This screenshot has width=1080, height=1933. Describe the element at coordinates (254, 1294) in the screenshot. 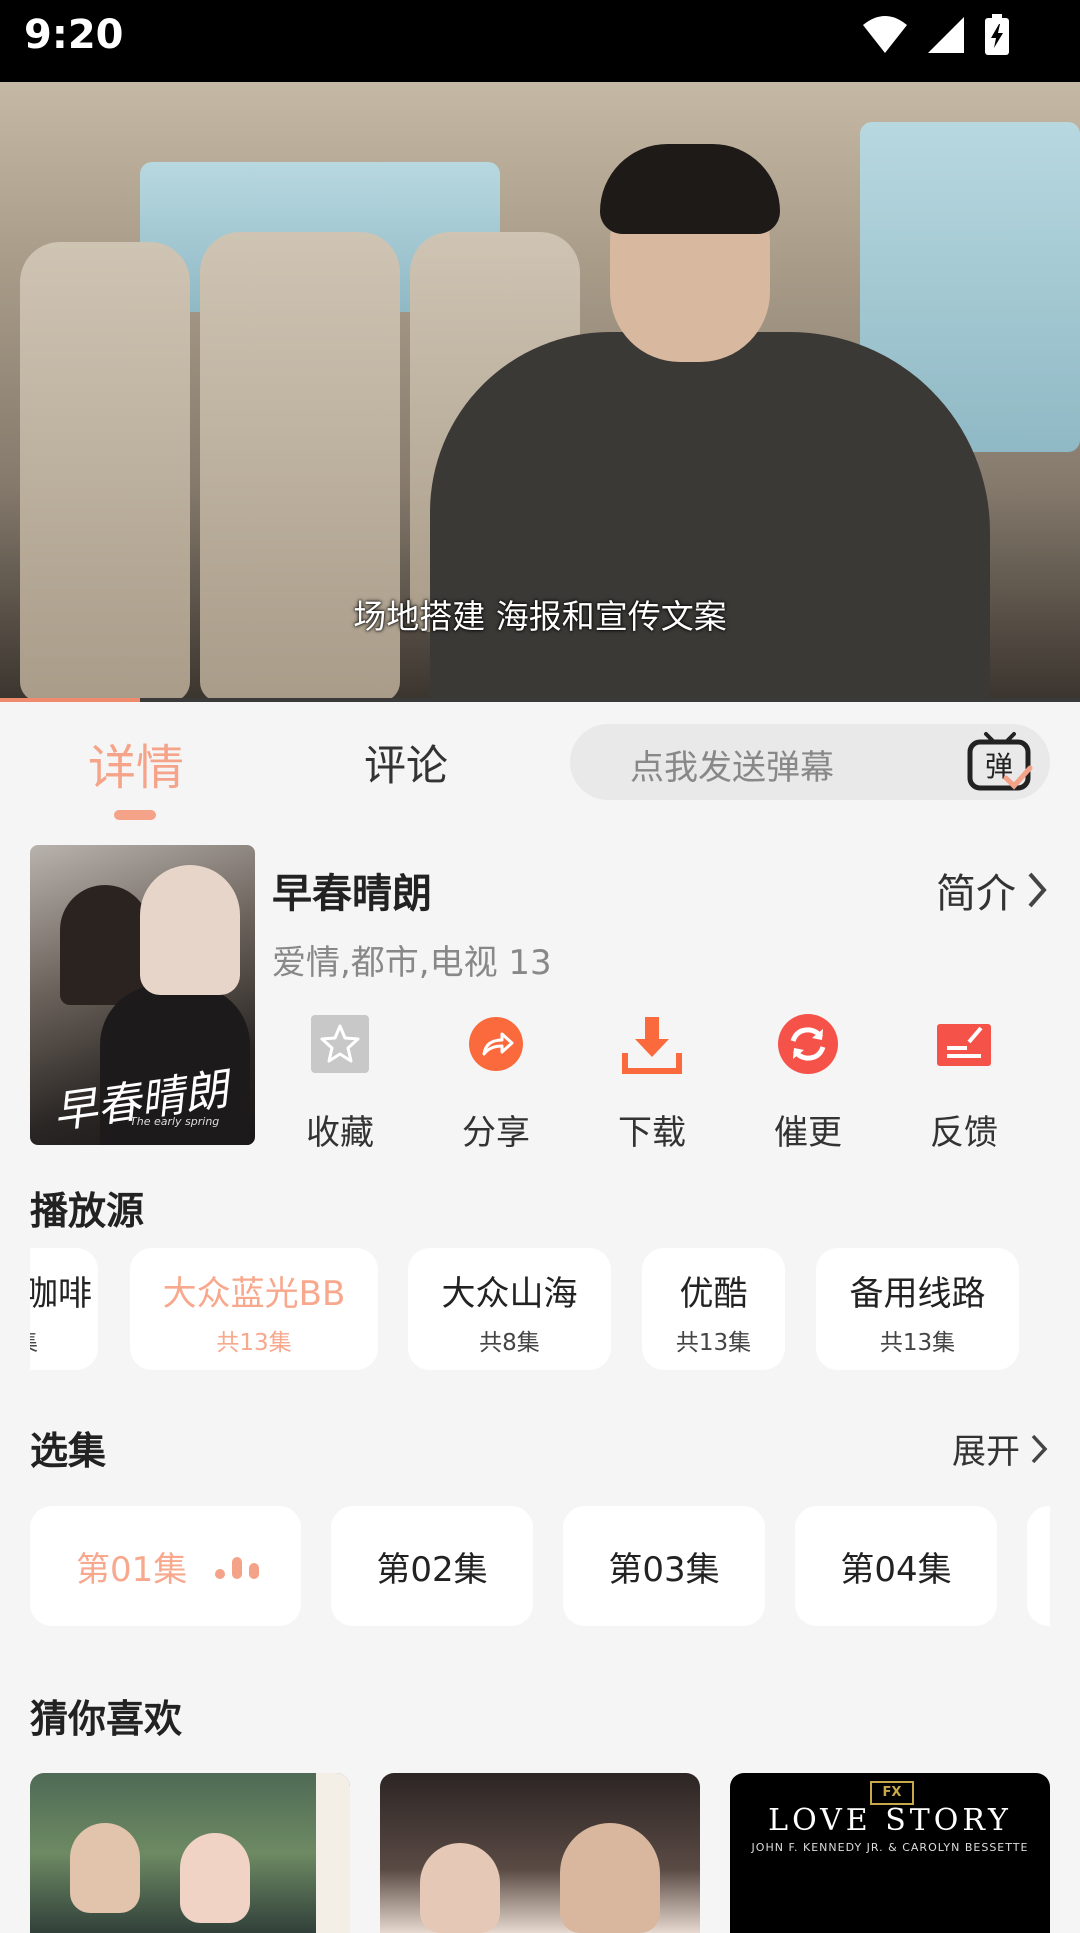

I see `source-name: 大众蓝光BB` at that location.